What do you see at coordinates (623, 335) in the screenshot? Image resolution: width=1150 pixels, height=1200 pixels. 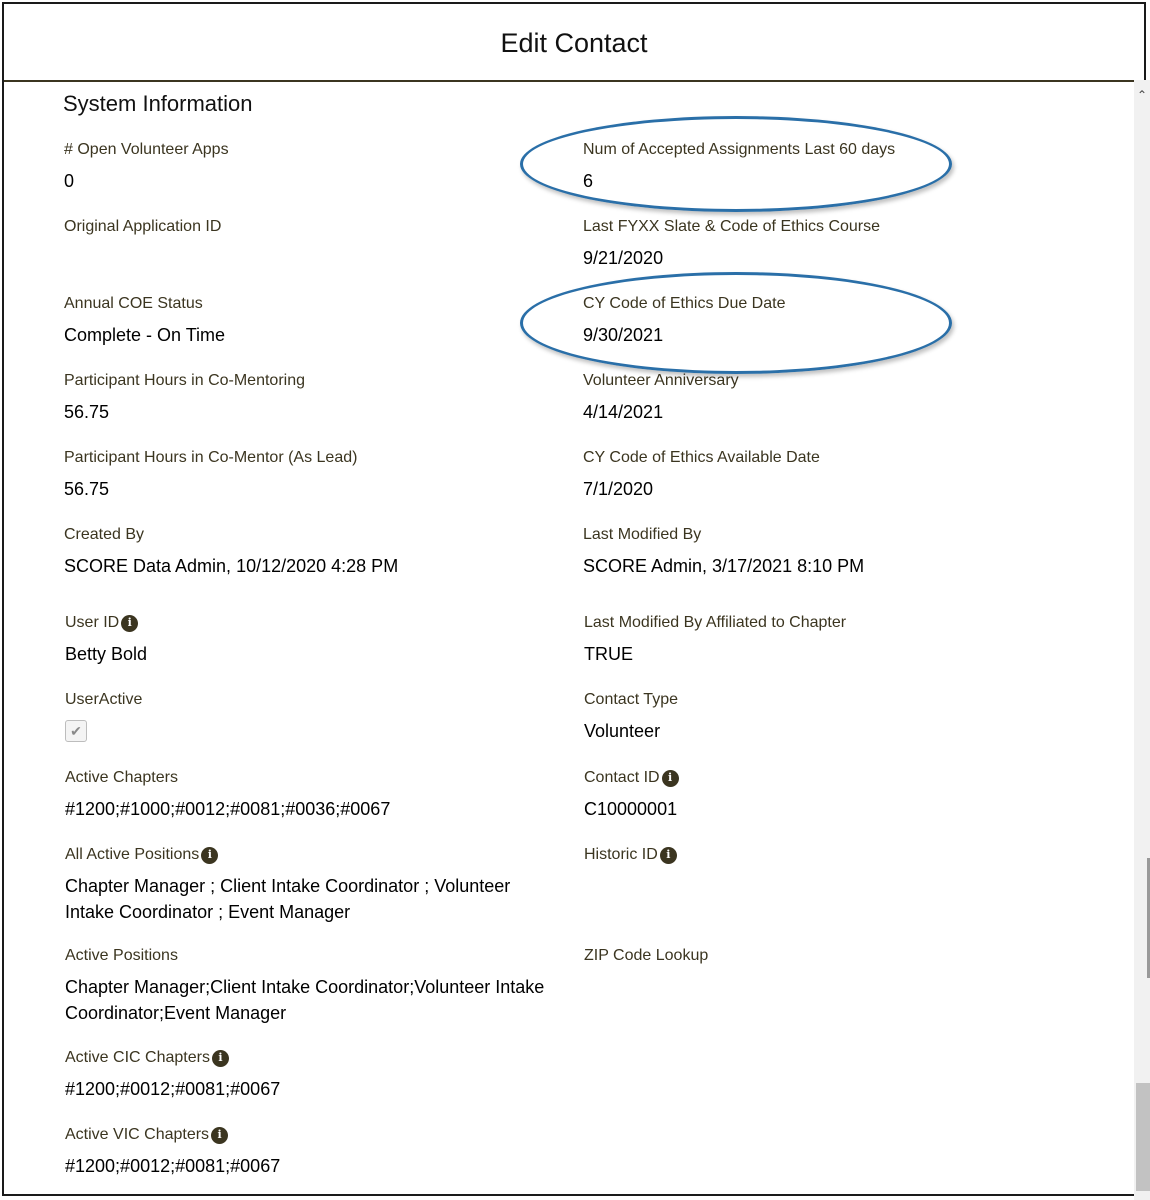 I see `field-value: 9/30/2021` at bounding box center [623, 335].